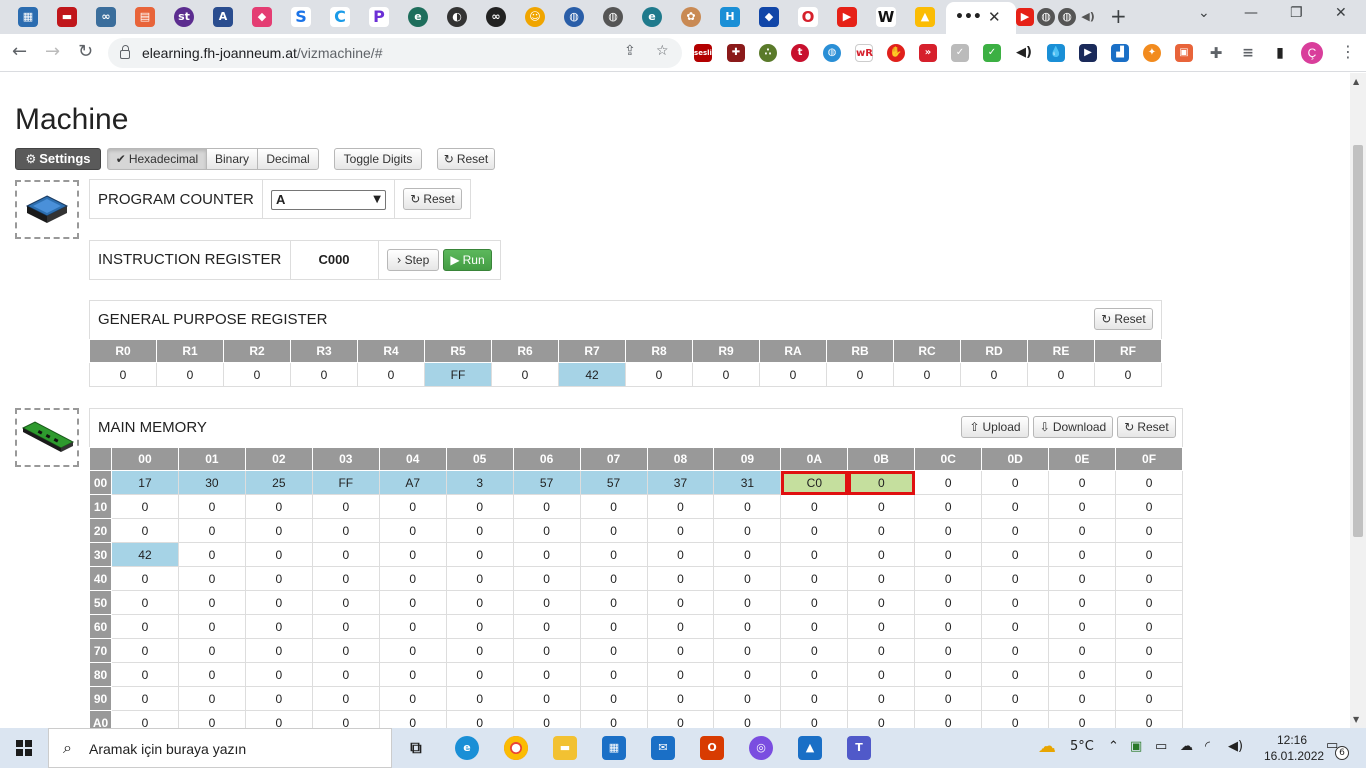  I want to click on program-counter-select: A ▼, so click(328, 200).